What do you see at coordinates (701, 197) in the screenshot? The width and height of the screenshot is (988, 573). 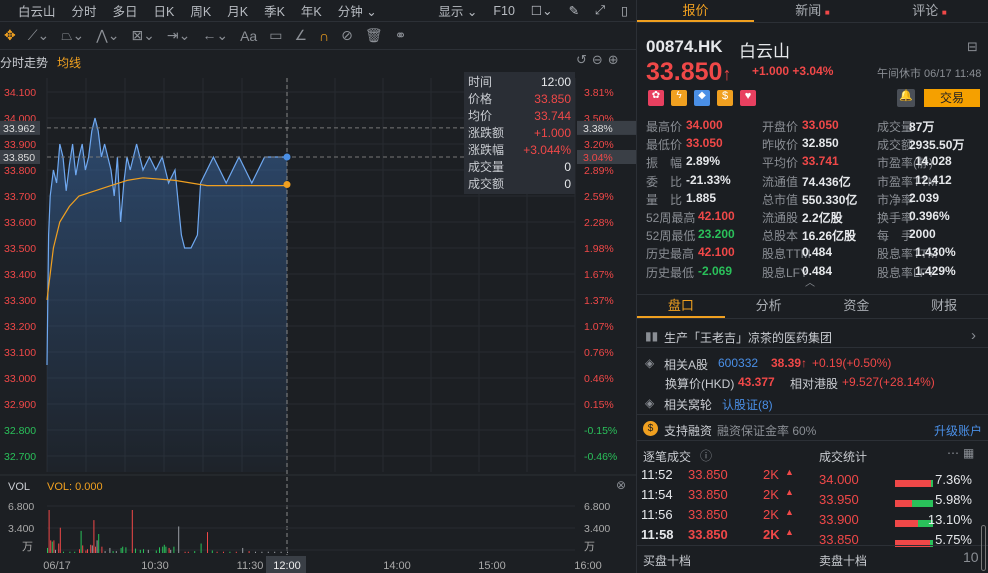 I see `stat-value: 1.885` at bounding box center [701, 197].